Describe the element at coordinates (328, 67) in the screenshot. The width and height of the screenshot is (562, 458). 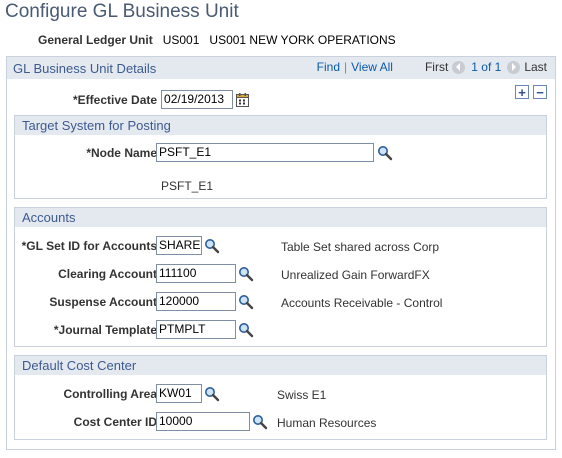
I see `find-link: Find` at that location.